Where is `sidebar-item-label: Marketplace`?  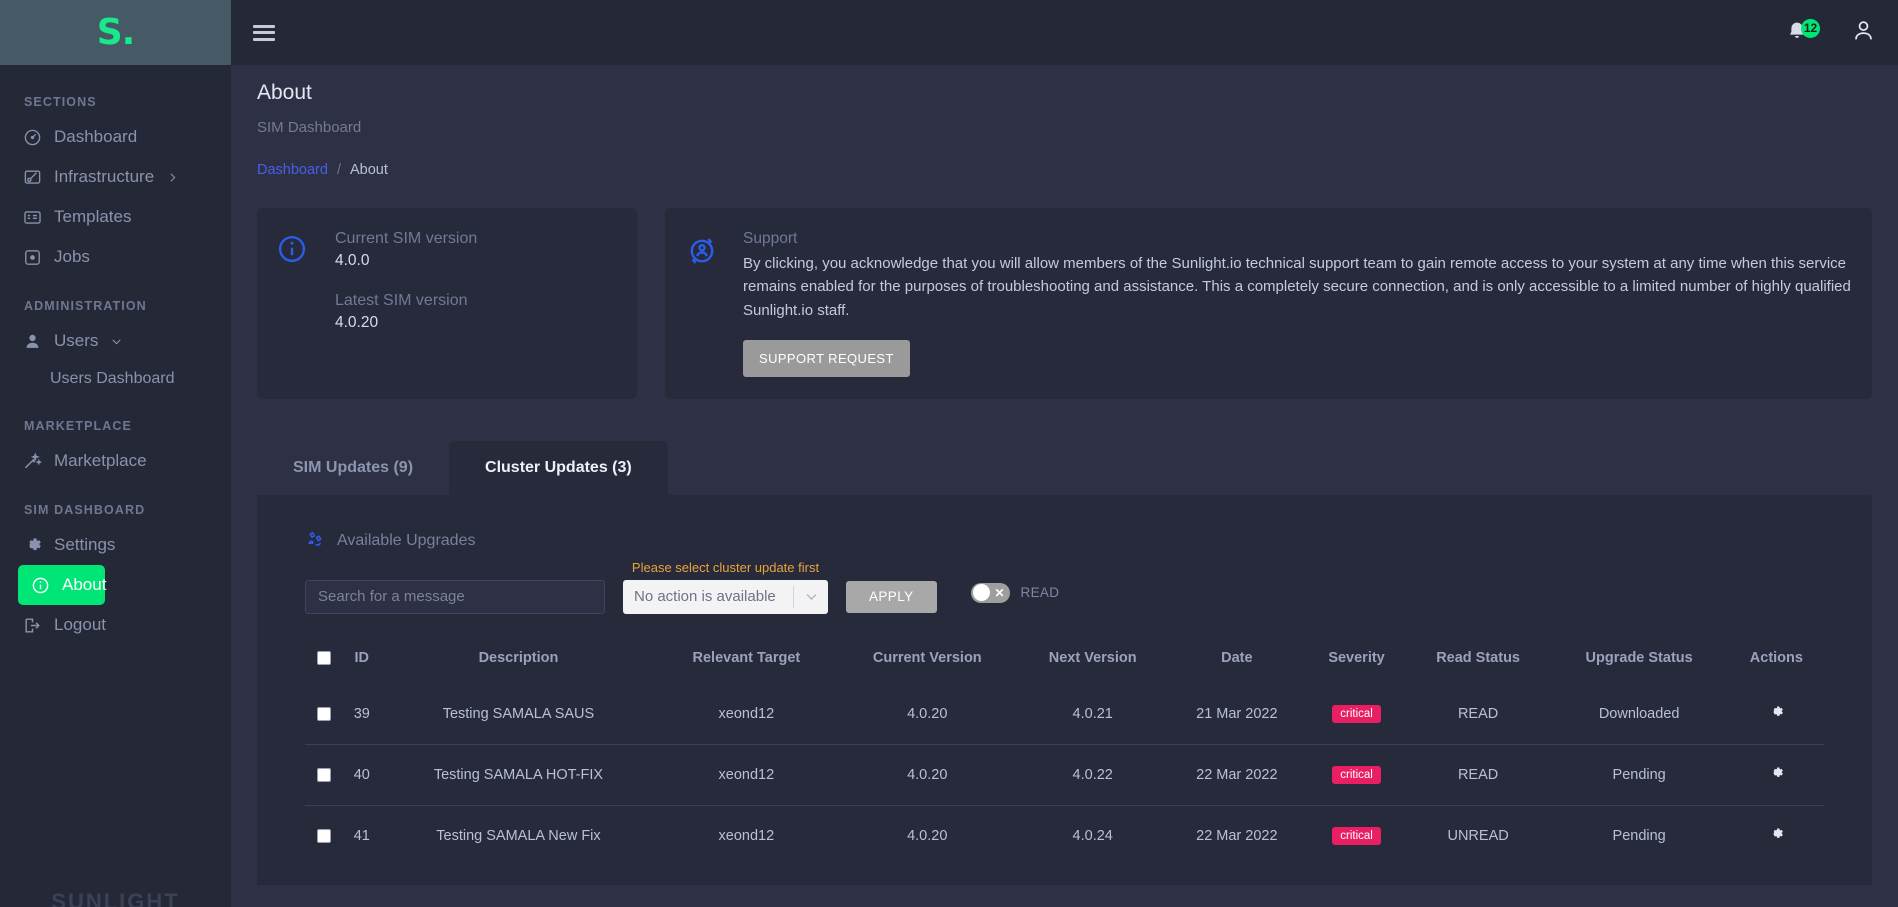 sidebar-item-label: Marketplace is located at coordinates (100, 460).